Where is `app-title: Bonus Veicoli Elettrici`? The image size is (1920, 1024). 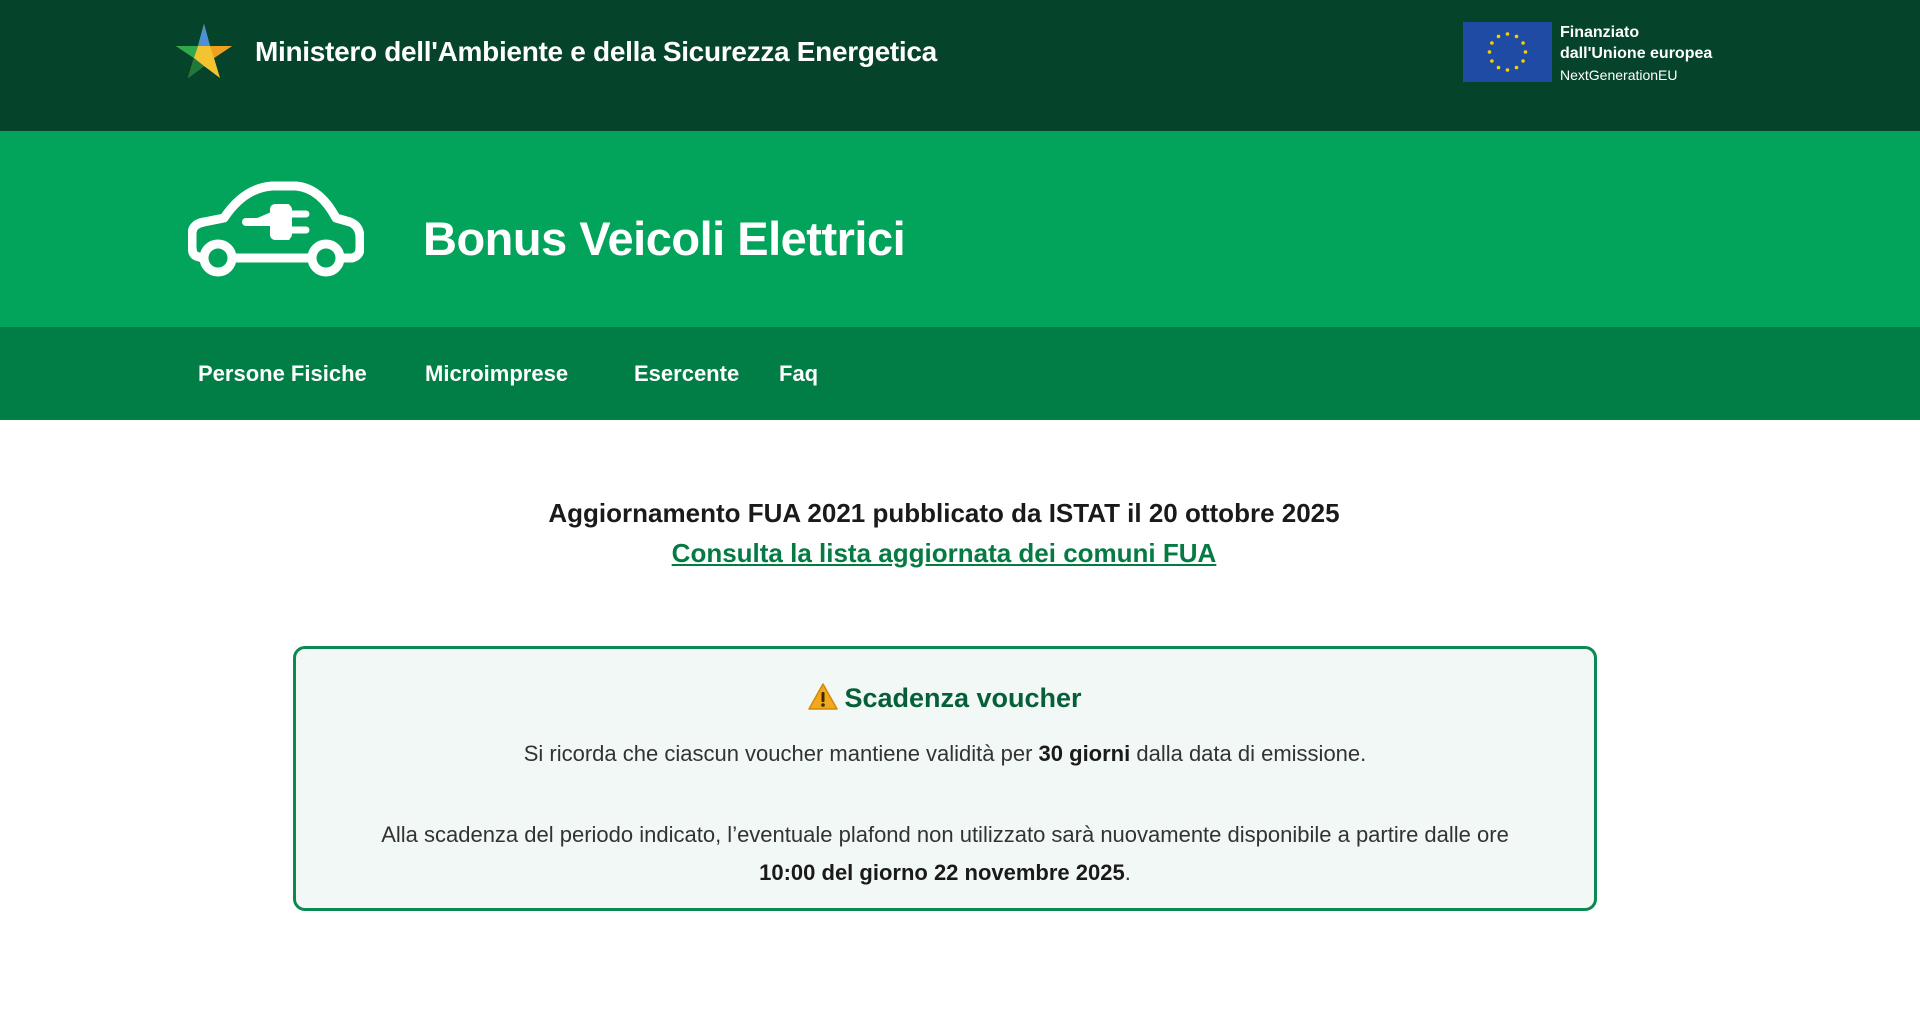
app-title: Bonus Veicoli Elettrici is located at coordinates (664, 238).